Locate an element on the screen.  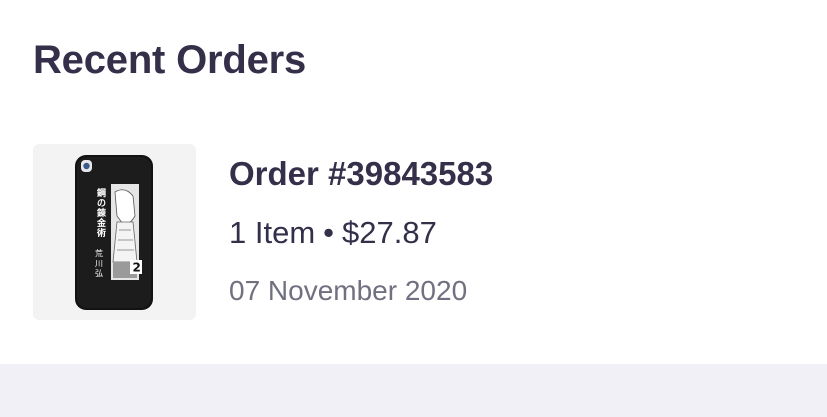
footer-band is located at coordinates (413, 390).